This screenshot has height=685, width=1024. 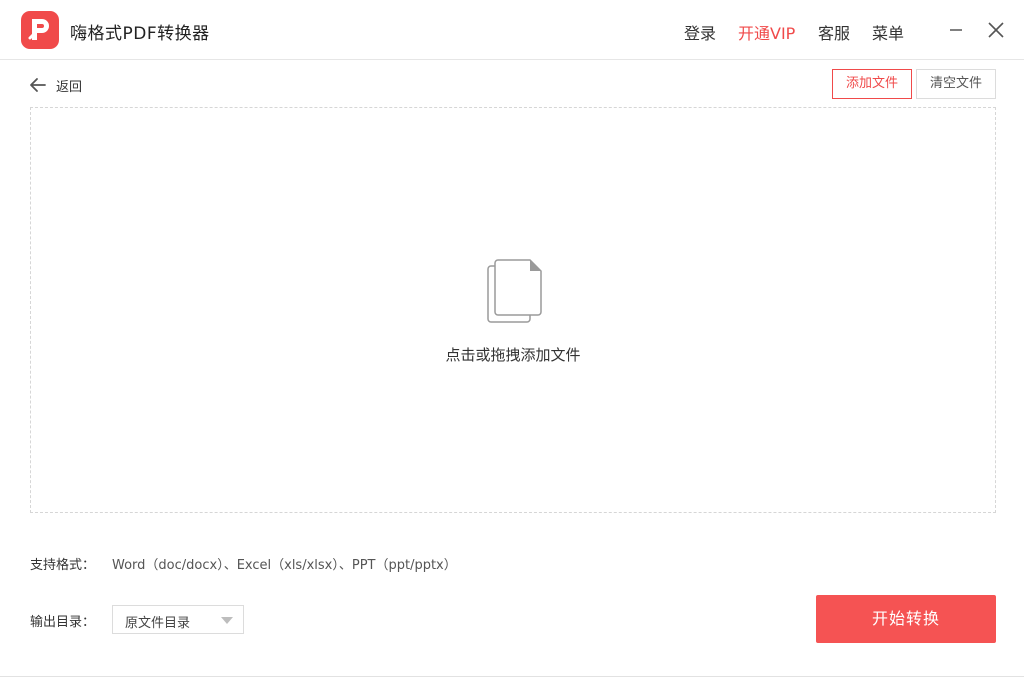 I want to click on clear-files-button: 清空文件, so click(x=956, y=84).